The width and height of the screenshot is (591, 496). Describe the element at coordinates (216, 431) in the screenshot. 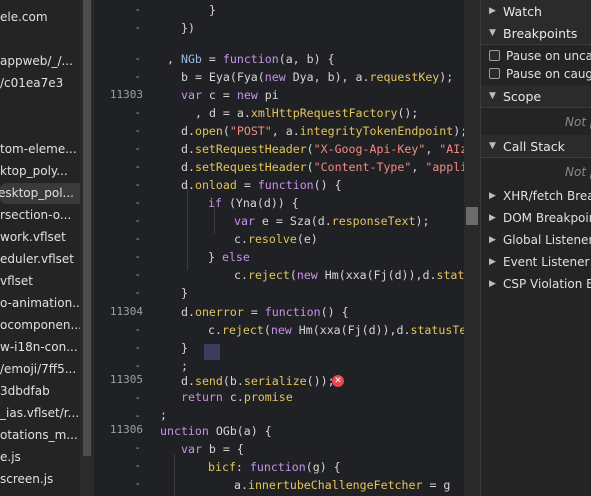

I see `code-line: unction OGb(a) {` at that location.